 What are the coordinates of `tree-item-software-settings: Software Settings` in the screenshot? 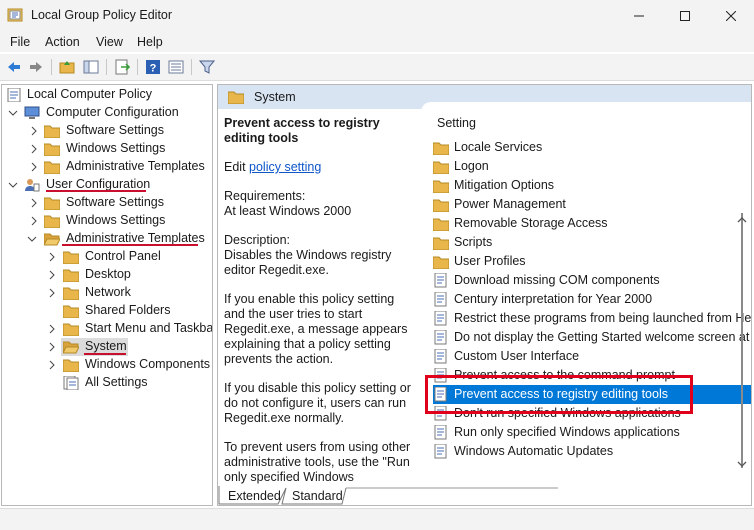 It's located at (119, 131).